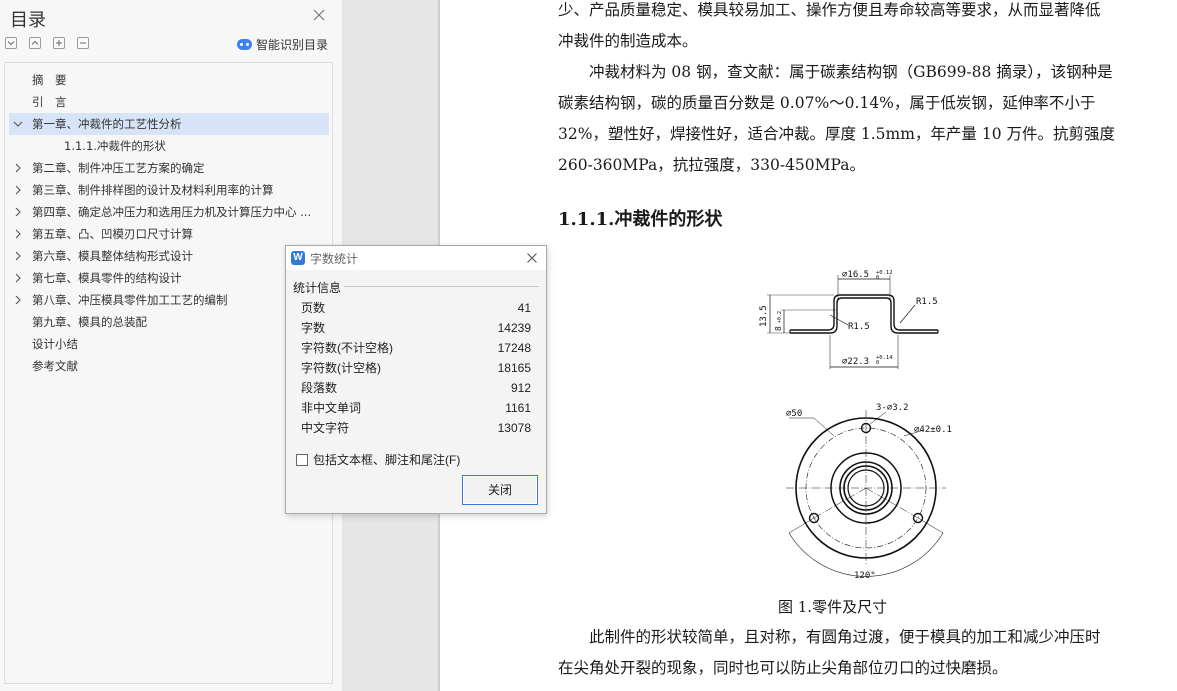  Describe the element at coordinates (317, 288) in the screenshot. I see `stats-group-label: 统计信息` at that location.